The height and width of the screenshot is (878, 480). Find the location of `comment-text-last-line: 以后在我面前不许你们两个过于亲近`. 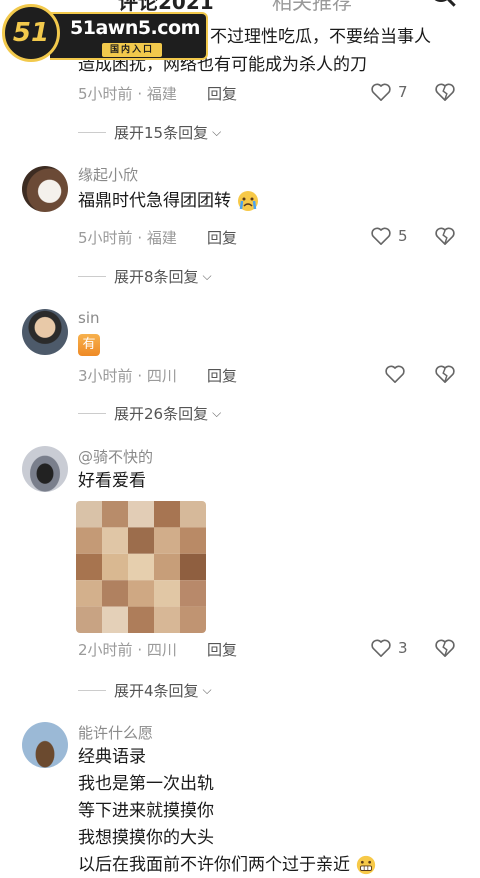

comment-text-last-line: 以后在我面前不许你们两个过于亲近 is located at coordinates (227, 865).